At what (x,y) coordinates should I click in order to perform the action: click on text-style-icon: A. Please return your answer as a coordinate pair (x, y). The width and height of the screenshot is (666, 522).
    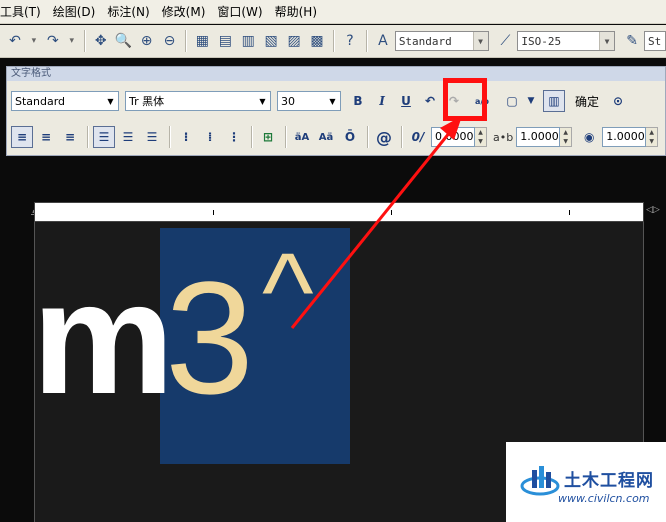
    Looking at the image, I should click on (383, 41).